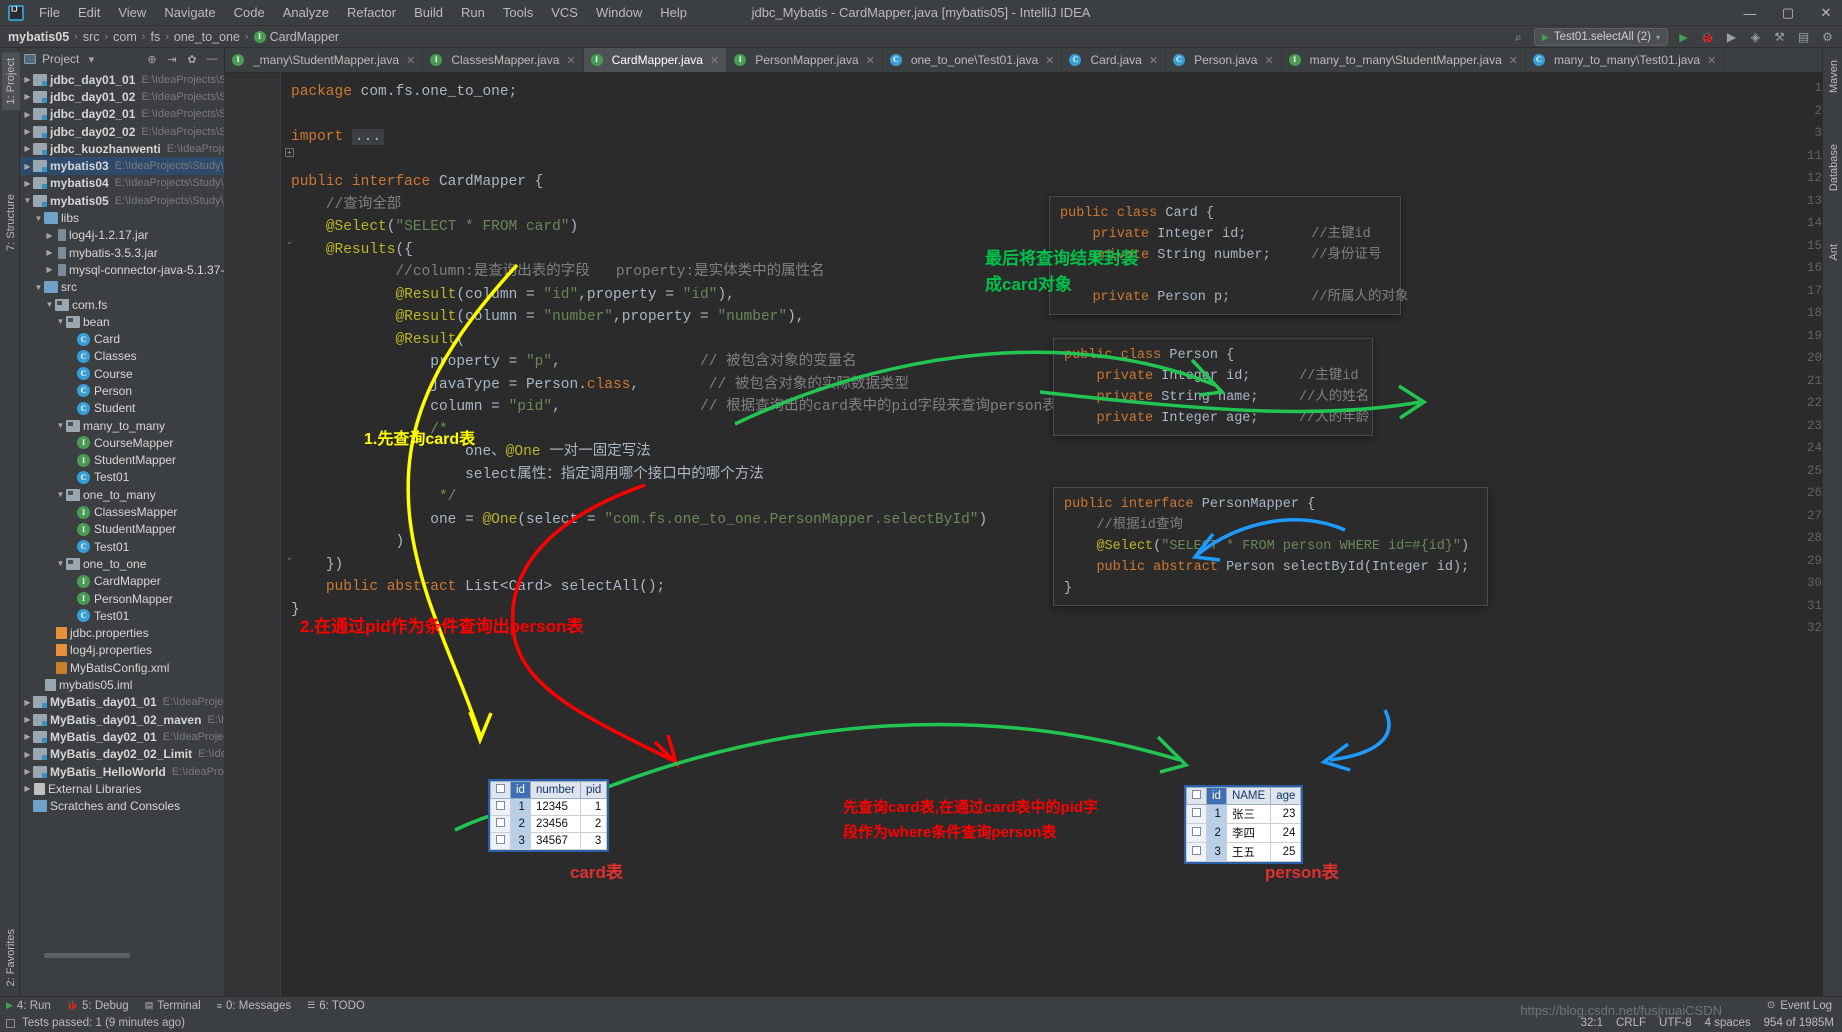 Image resolution: width=1842 pixels, height=1032 pixels. Describe the element at coordinates (1592, 1023) in the screenshot. I see `caret-position: 32:1` at that location.